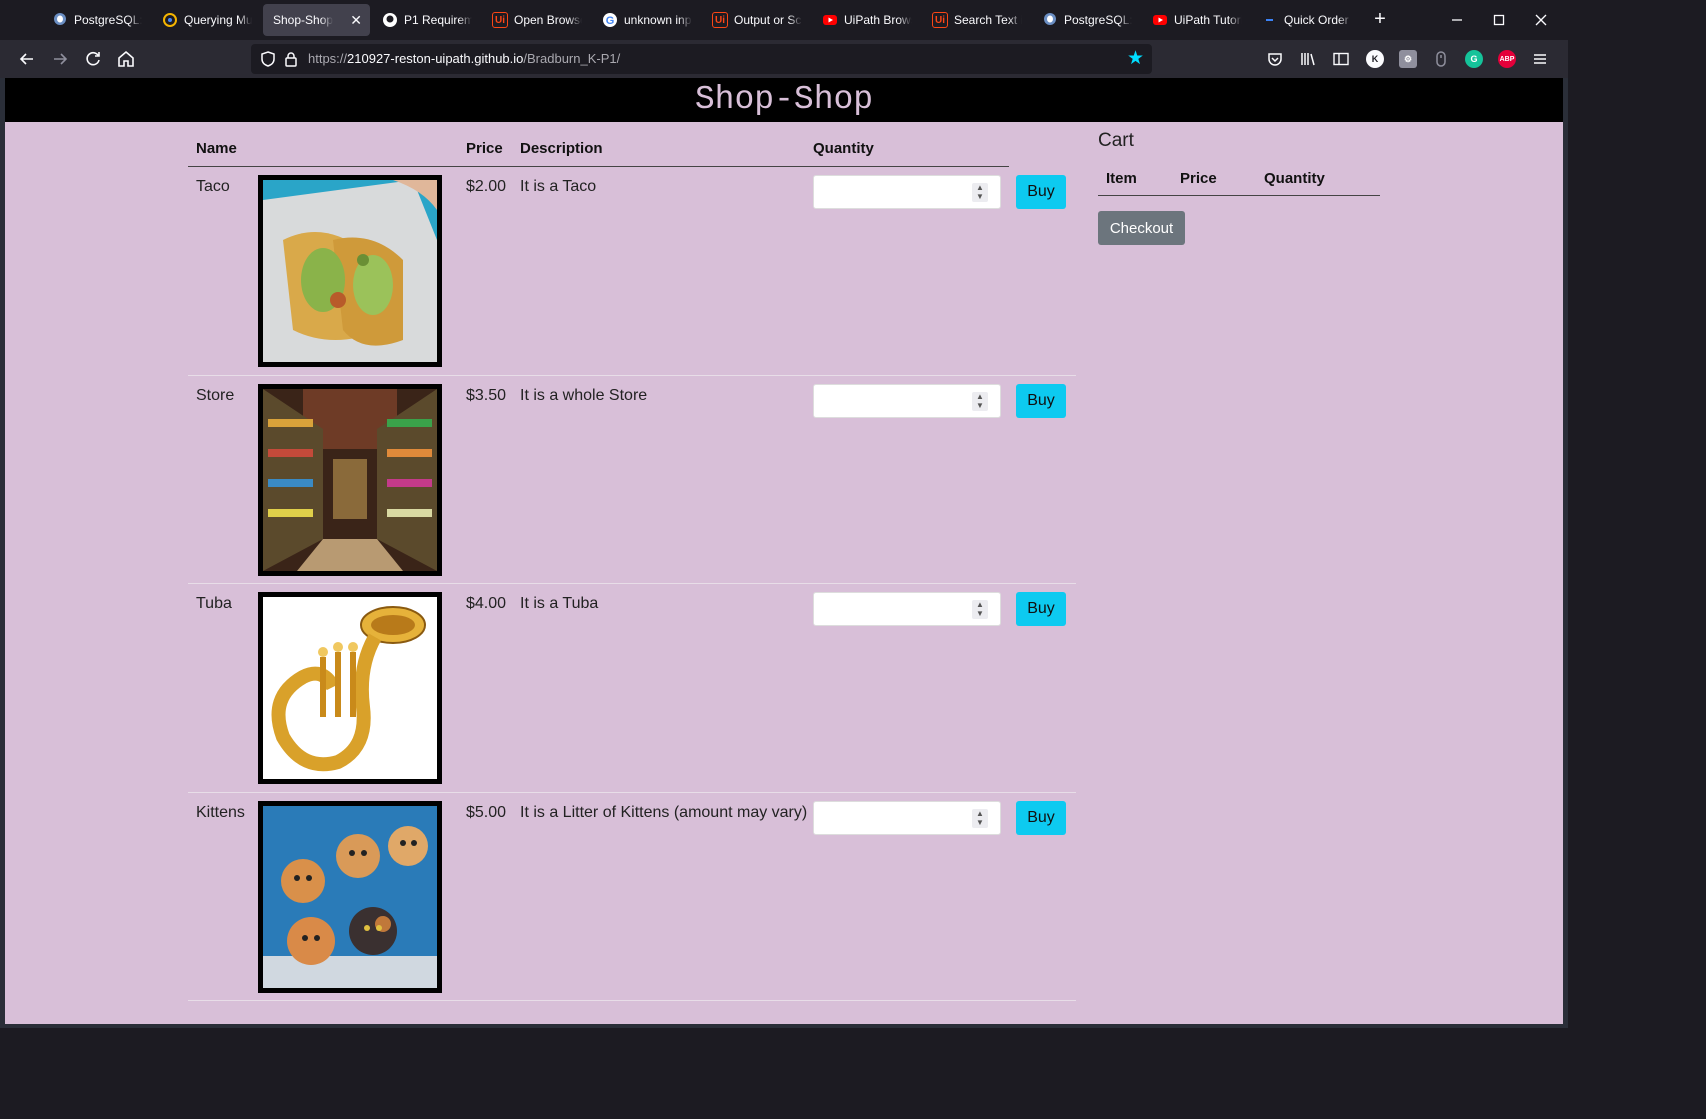 The image size is (1706, 1119). Describe the element at coordinates (216, 148) in the screenshot. I see `column-header-name: Name` at that location.